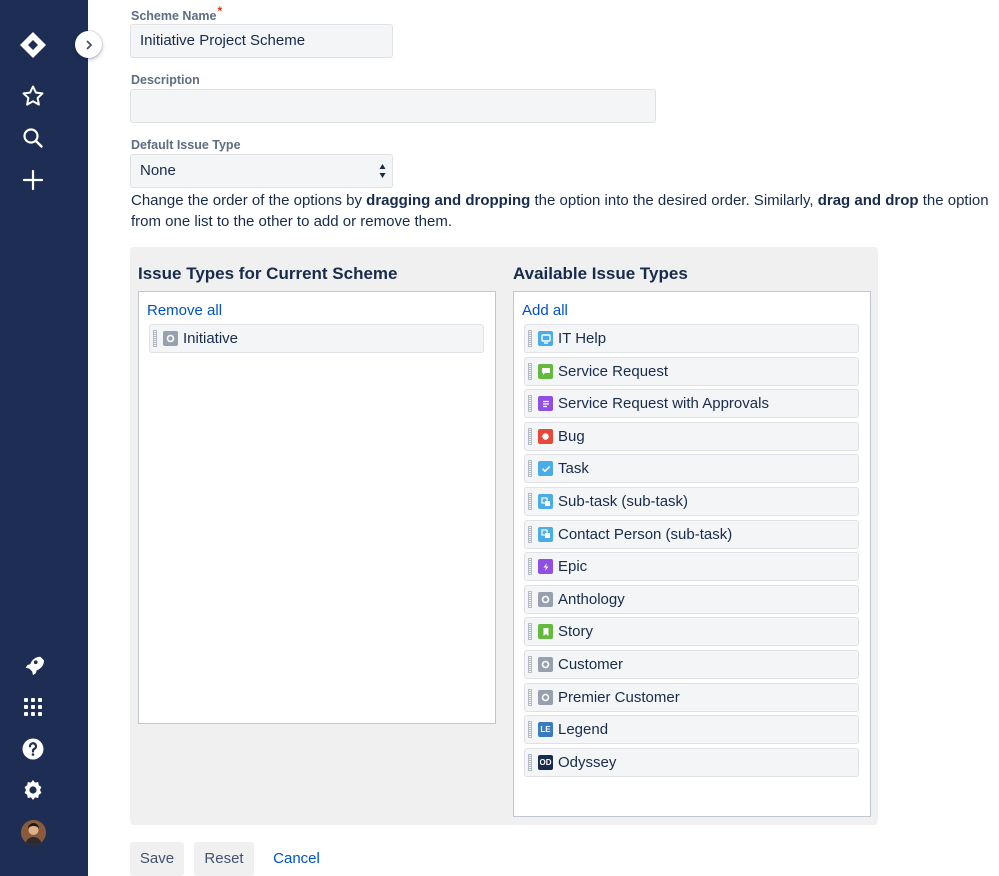  Describe the element at coordinates (645, 534) in the screenshot. I see `issue-type-label: Contact Person (sub-task)` at that location.